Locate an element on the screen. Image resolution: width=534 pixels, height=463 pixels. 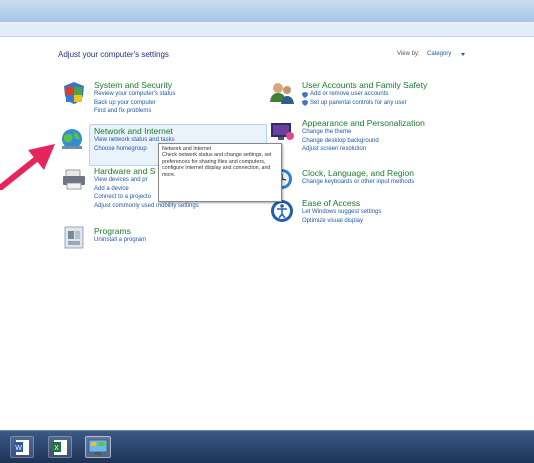
link-add-remove-users: Add or remove user accounts is located at coordinates (364, 94).